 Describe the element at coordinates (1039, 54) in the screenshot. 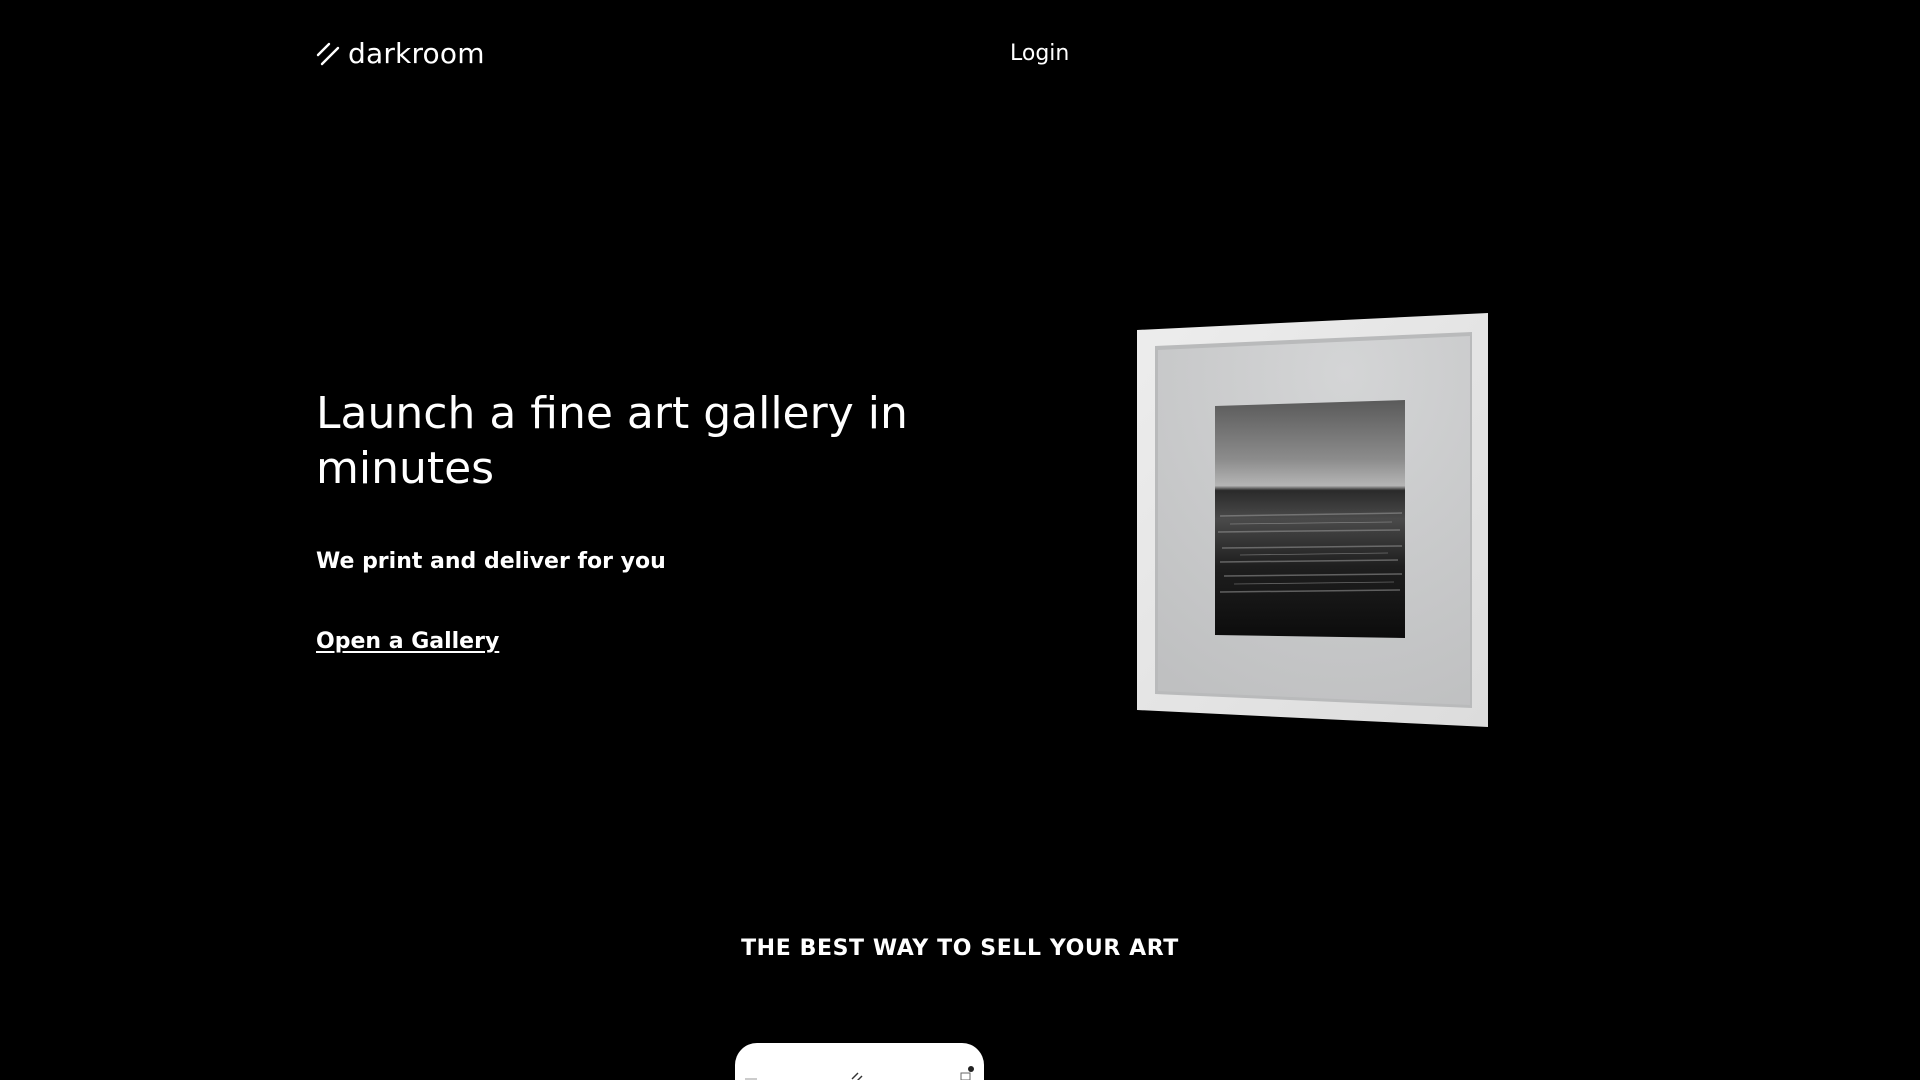

I see `login-link: Login` at that location.